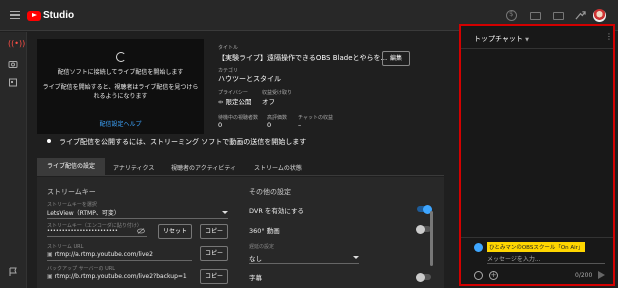 Image resolution: width=618 pixels, height=288 pixels. Describe the element at coordinates (478, 247) in the screenshot. I see `chat-user-avatar` at that location.